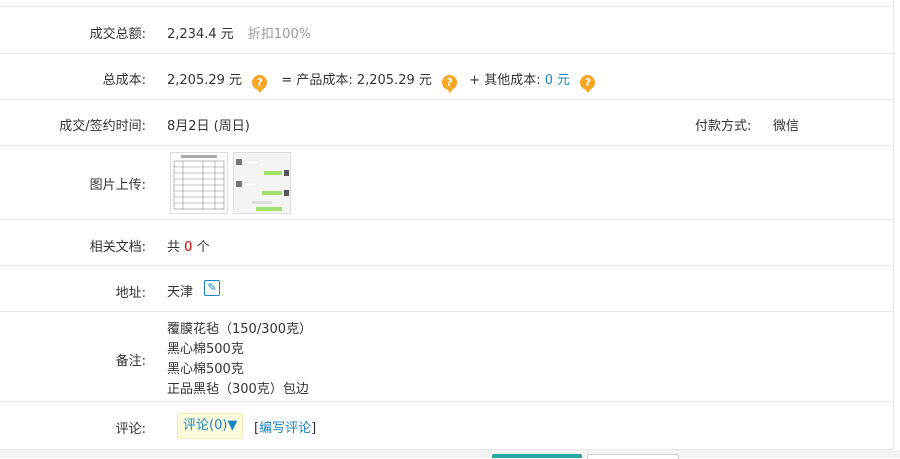 The width and height of the screenshot is (900, 459). Describe the element at coordinates (180, 292) in the screenshot. I see `address-value: 天津` at that location.